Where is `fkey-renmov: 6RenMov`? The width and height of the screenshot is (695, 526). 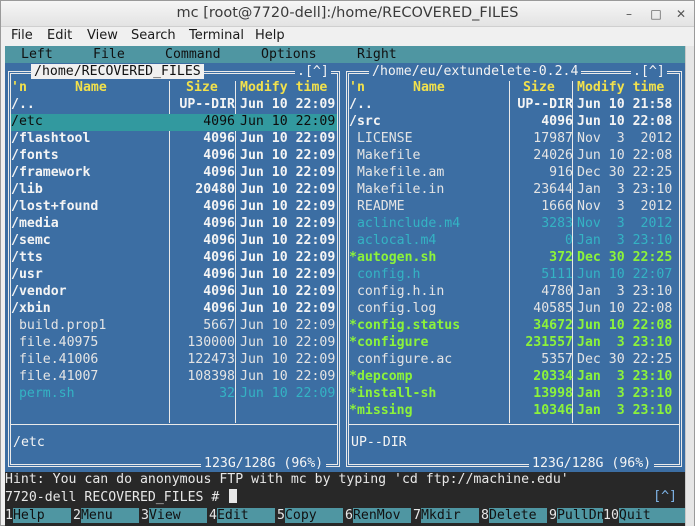
fkey-renmov: 6RenMov is located at coordinates (378, 516).